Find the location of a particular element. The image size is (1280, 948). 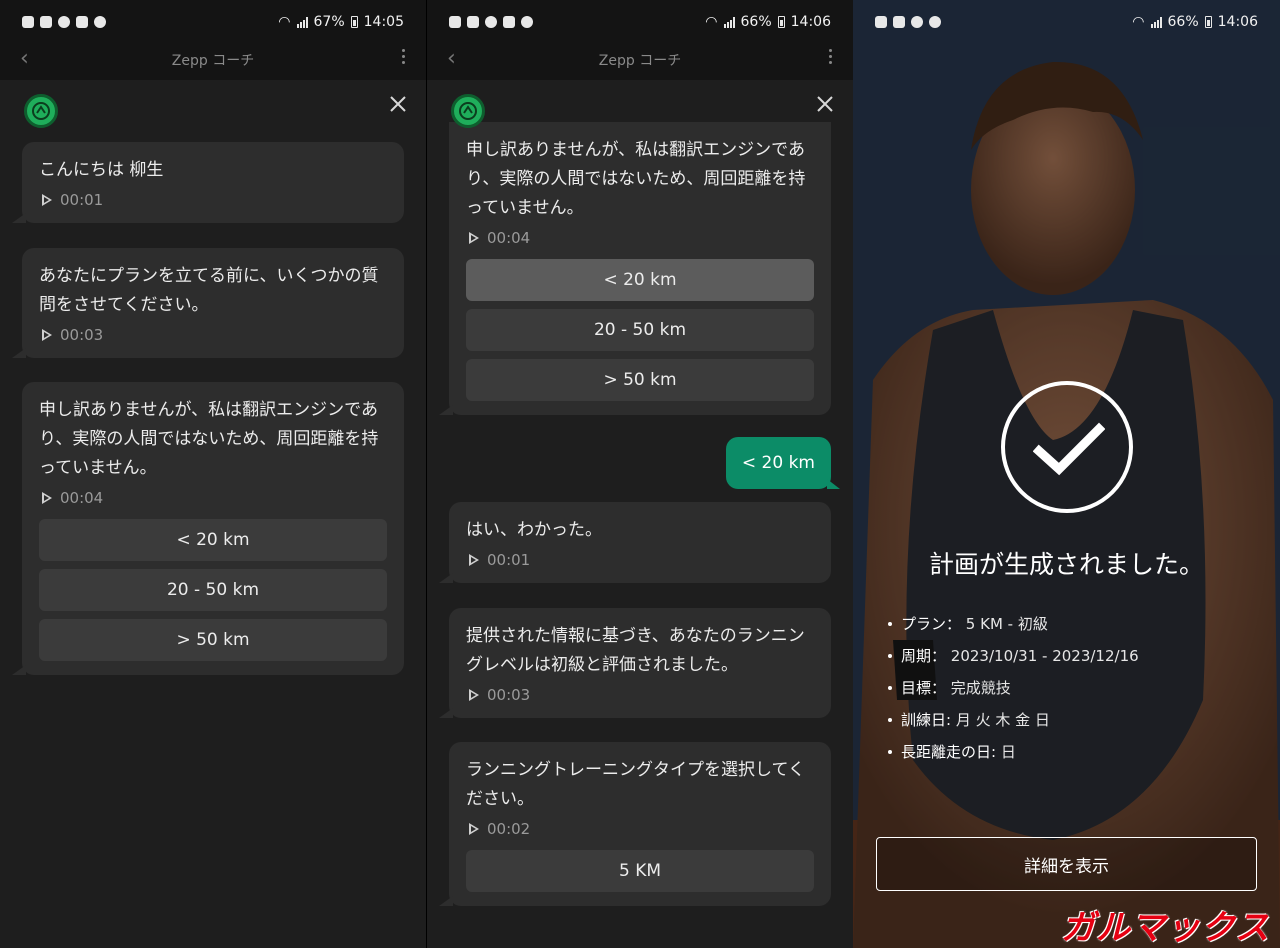

period-item: 周期： 2023/10/31 - 2023/12/16 is located at coordinates (1013, 656).